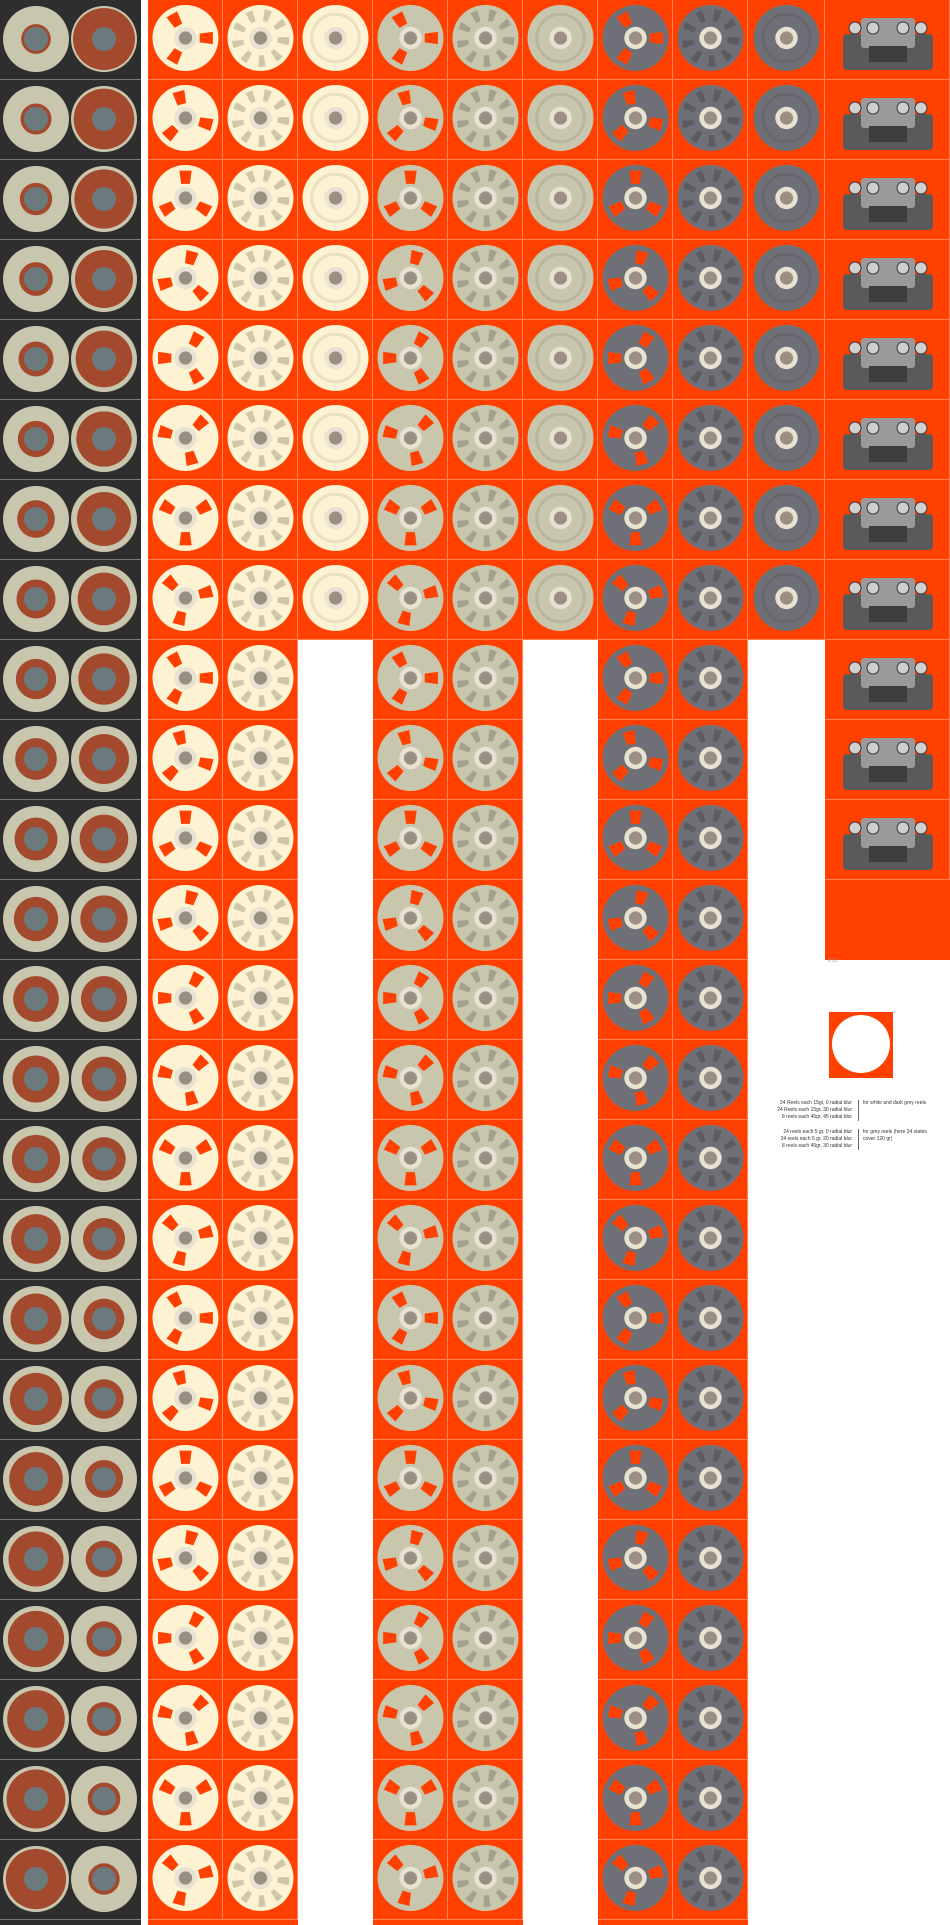 The width and height of the screenshot is (950, 1925). What do you see at coordinates (635, 1179) in the screenshot?
I see `reel-window` at bounding box center [635, 1179].